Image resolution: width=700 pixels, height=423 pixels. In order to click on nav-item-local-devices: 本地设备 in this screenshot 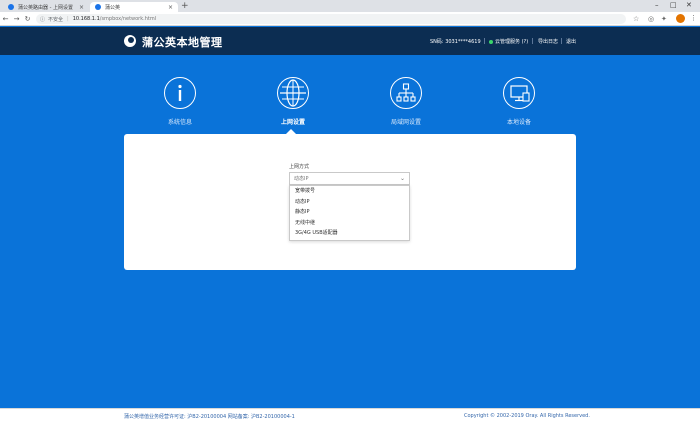, I will do `click(519, 101)`.